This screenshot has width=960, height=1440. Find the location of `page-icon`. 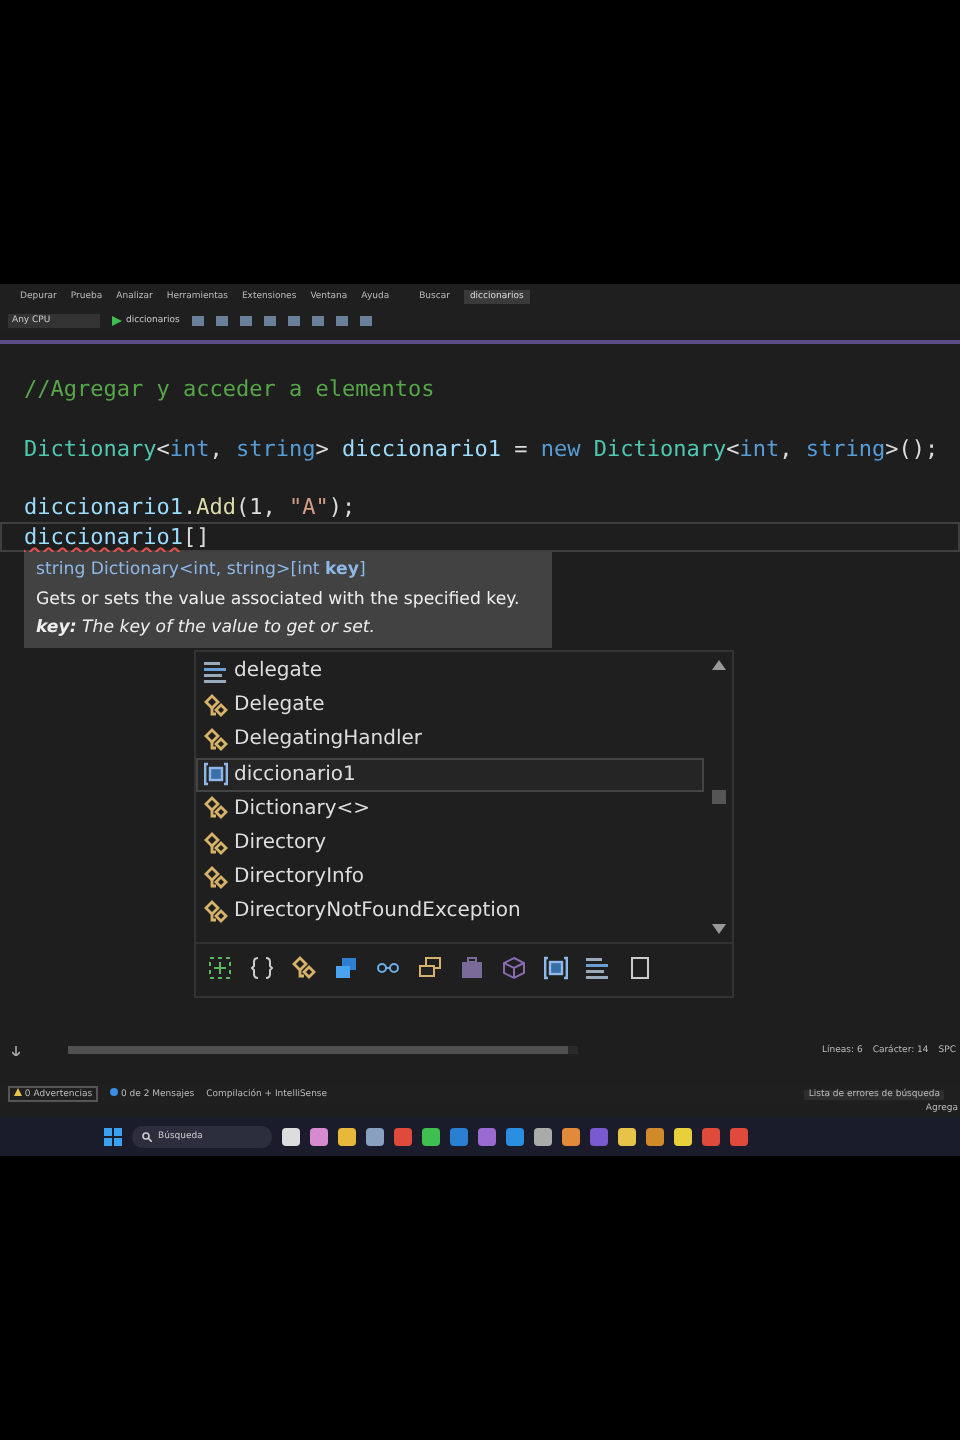

page-icon is located at coordinates (640, 968).